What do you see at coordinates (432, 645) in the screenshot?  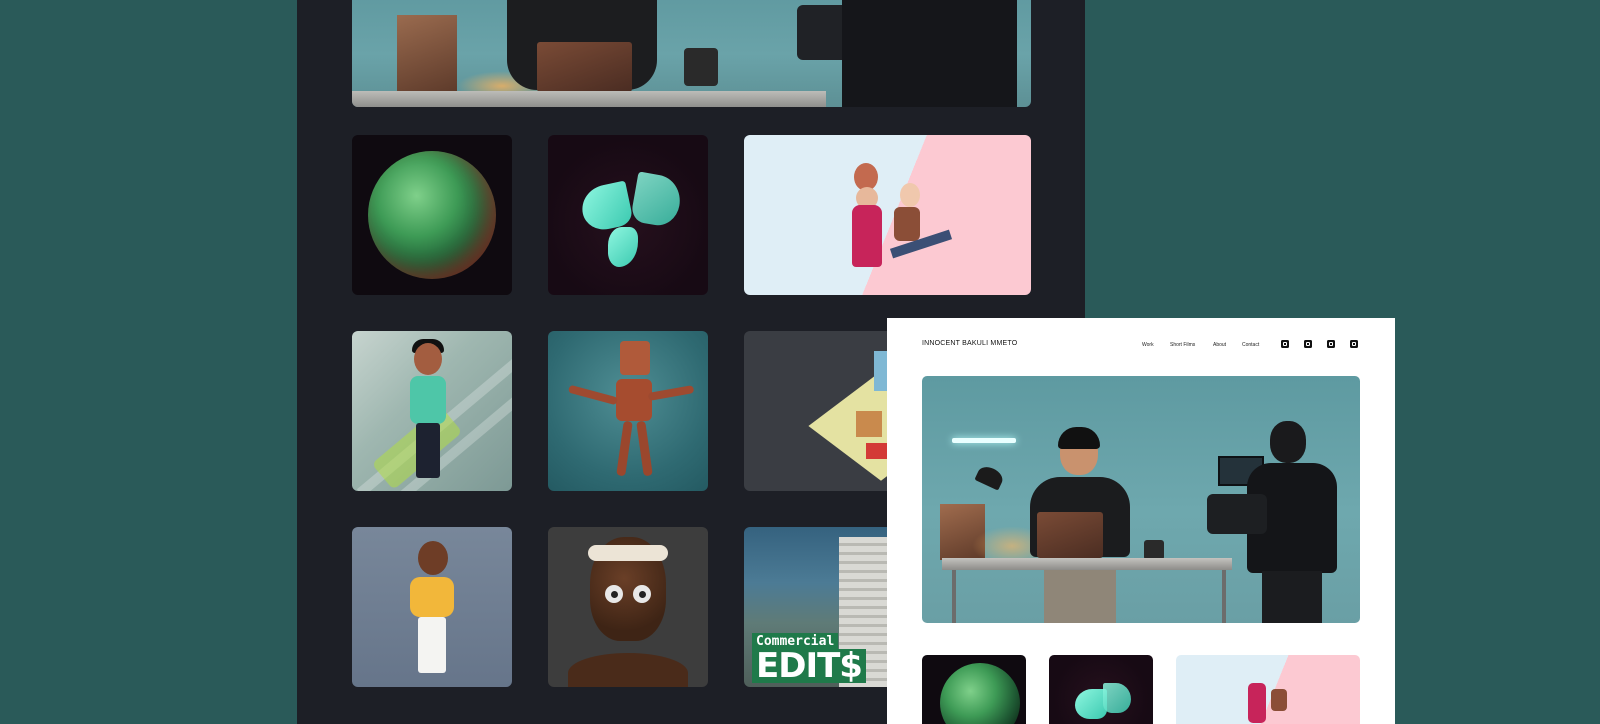 I see `white-pants` at bounding box center [432, 645].